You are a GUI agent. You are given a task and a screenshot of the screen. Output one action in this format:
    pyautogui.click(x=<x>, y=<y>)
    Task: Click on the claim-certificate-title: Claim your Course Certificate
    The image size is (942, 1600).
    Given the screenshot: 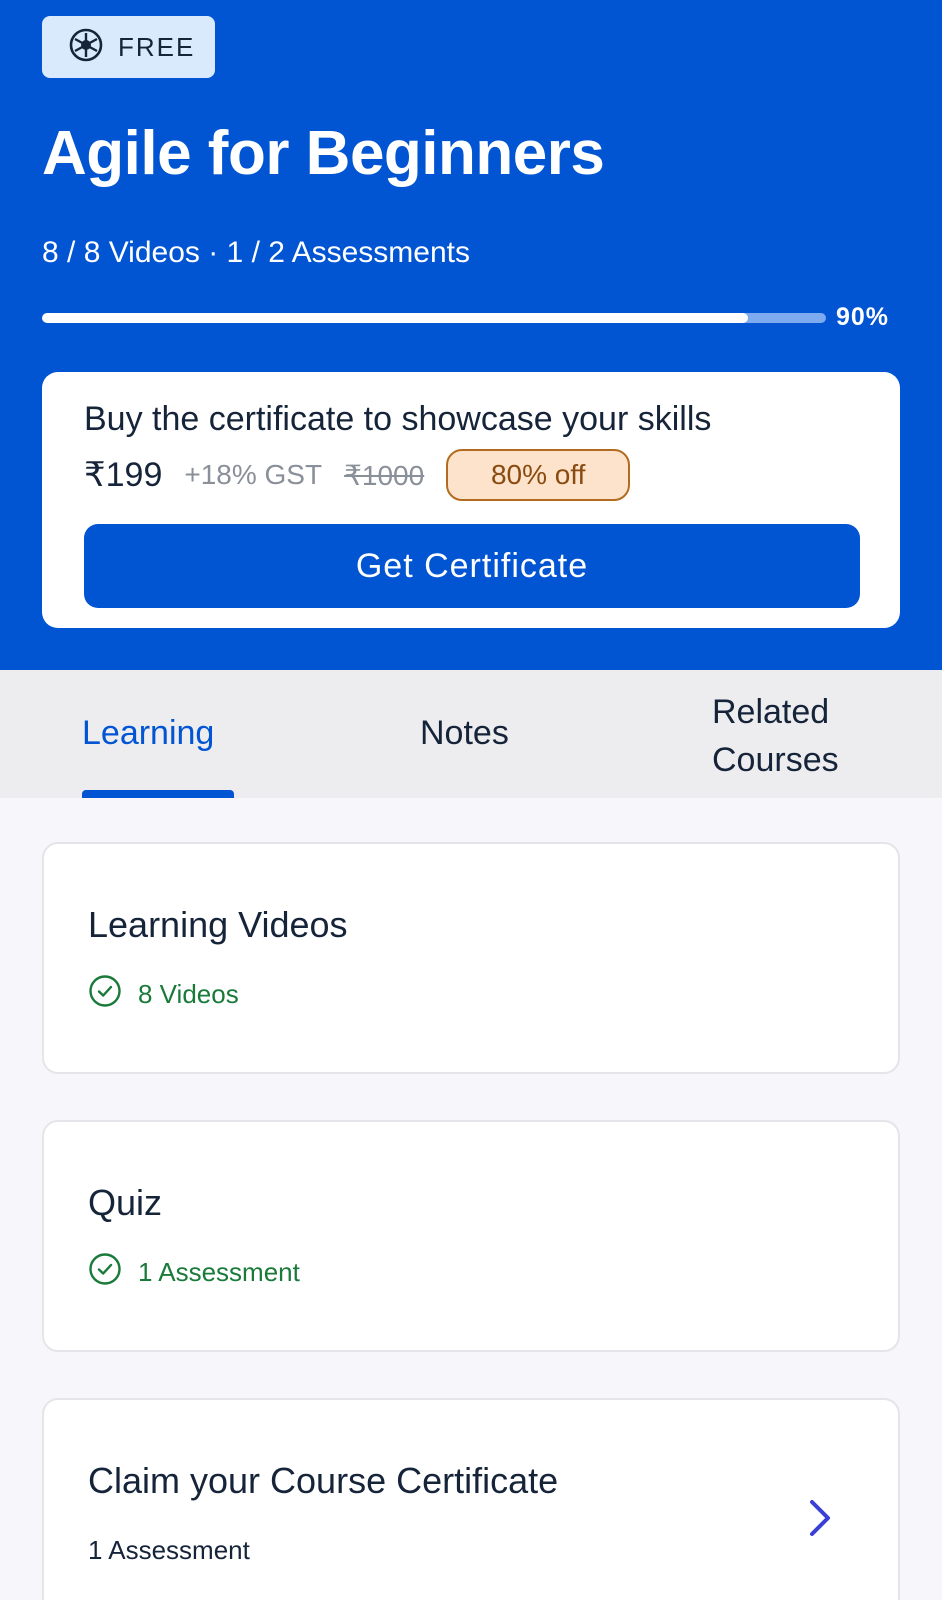 What is the action you would take?
    pyautogui.click(x=323, y=1480)
    